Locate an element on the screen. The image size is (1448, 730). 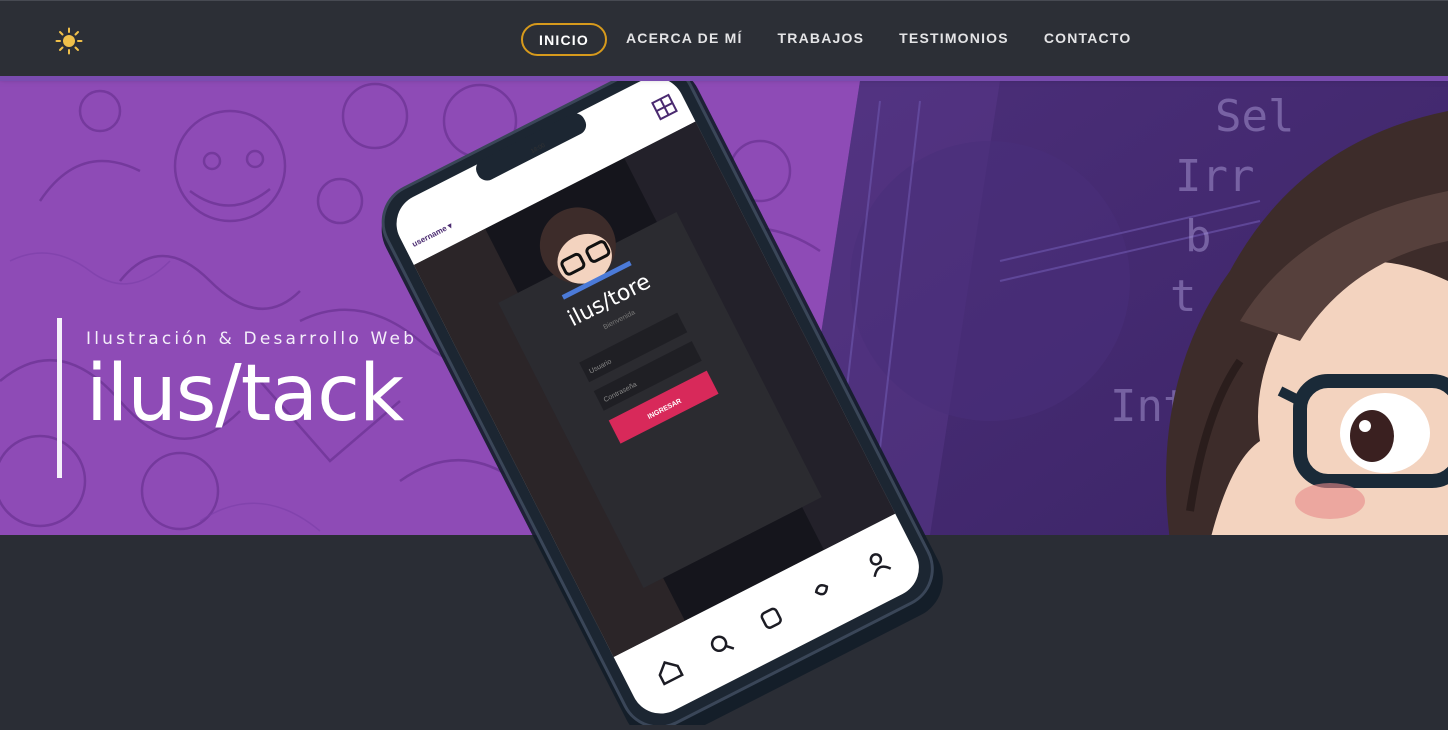
phone-heart-icon is located at coordinates (821, 590).